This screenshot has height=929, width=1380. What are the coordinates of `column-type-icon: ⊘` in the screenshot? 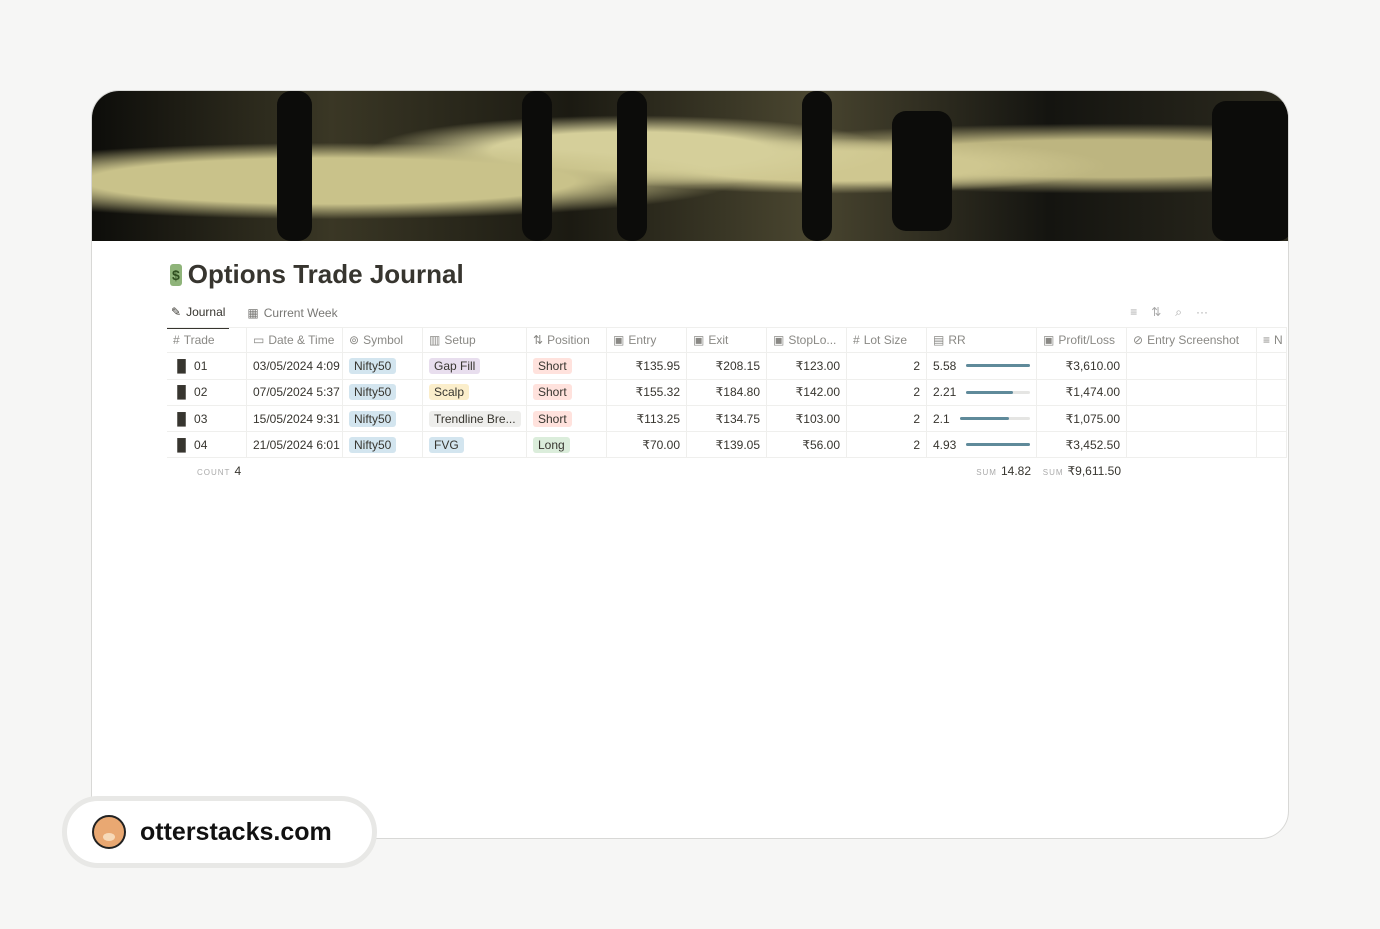 It's located at (1138, 340).